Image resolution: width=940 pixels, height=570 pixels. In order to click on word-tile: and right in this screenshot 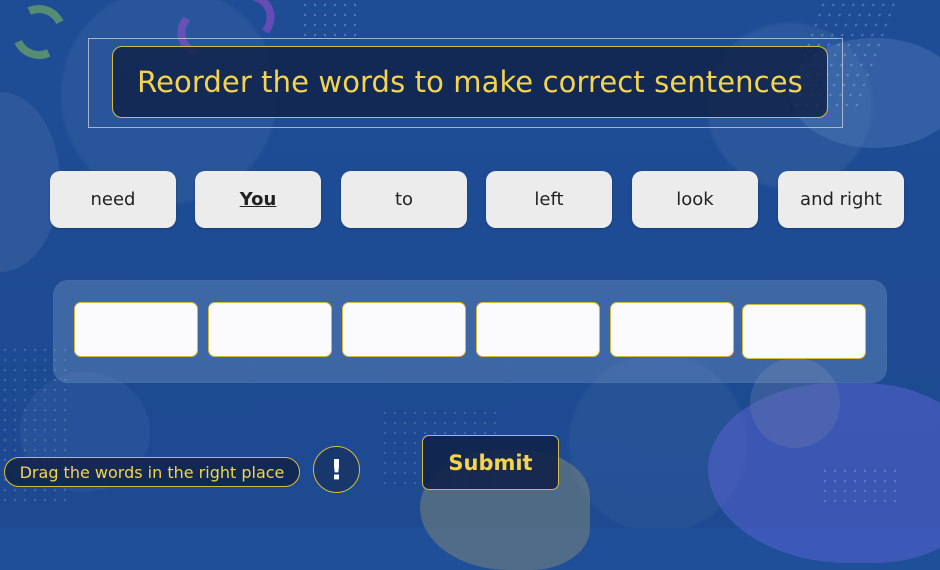, I will do `click(841, 199)`.